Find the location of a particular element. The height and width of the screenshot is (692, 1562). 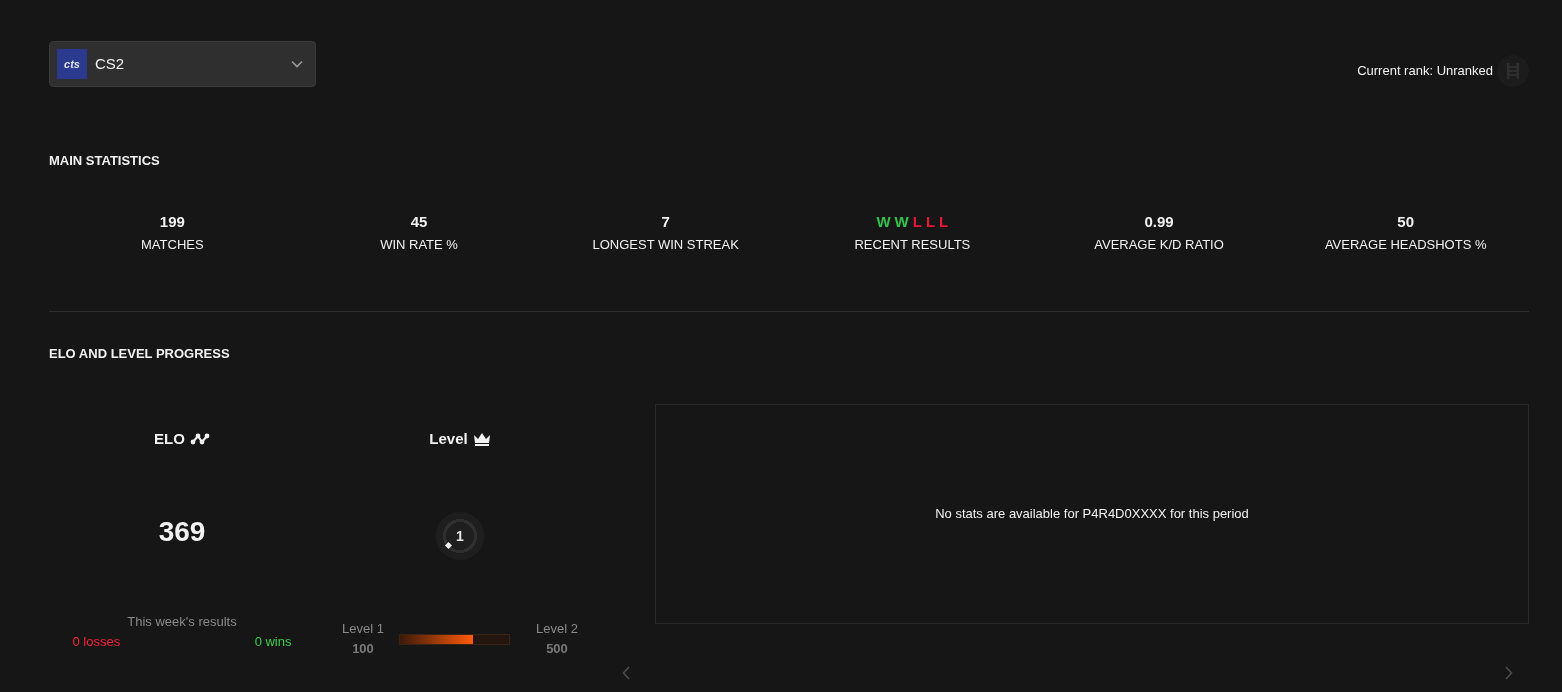

section-title: MAIN STATISTICS is located at coordinates (105, 161).